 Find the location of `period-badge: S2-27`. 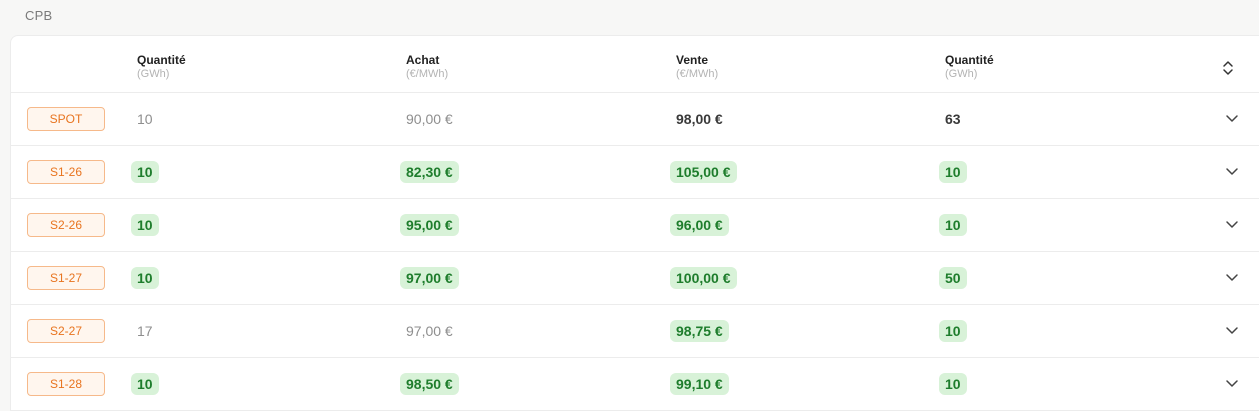

period-badge: S2-27 is located at coordinates (66, 331).